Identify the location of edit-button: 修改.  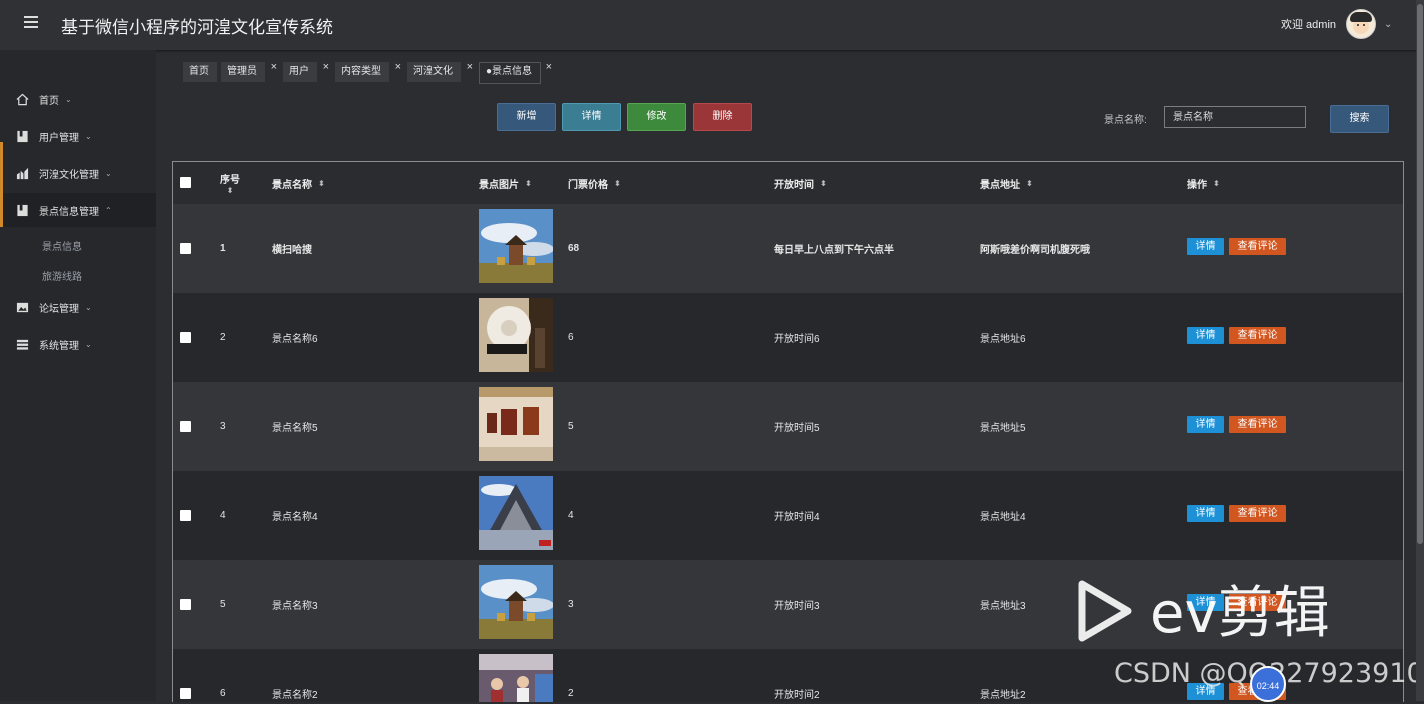
(656, 117).